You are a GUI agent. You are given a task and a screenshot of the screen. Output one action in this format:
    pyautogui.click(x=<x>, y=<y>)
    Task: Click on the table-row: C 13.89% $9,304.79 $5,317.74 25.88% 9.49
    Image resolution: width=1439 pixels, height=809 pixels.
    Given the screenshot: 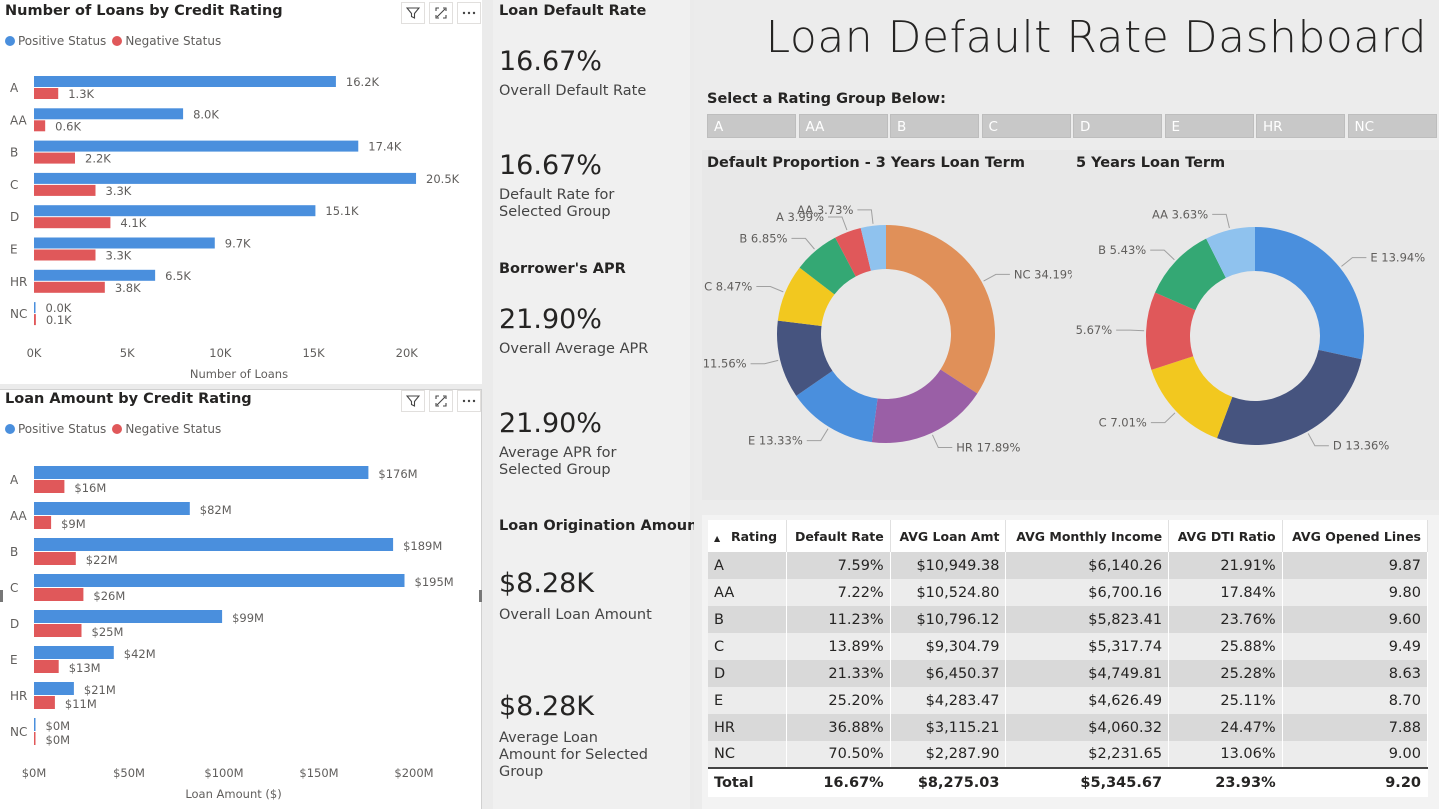 What is the action you would take?
    pyautogui.click(x=1068, y=646)
    